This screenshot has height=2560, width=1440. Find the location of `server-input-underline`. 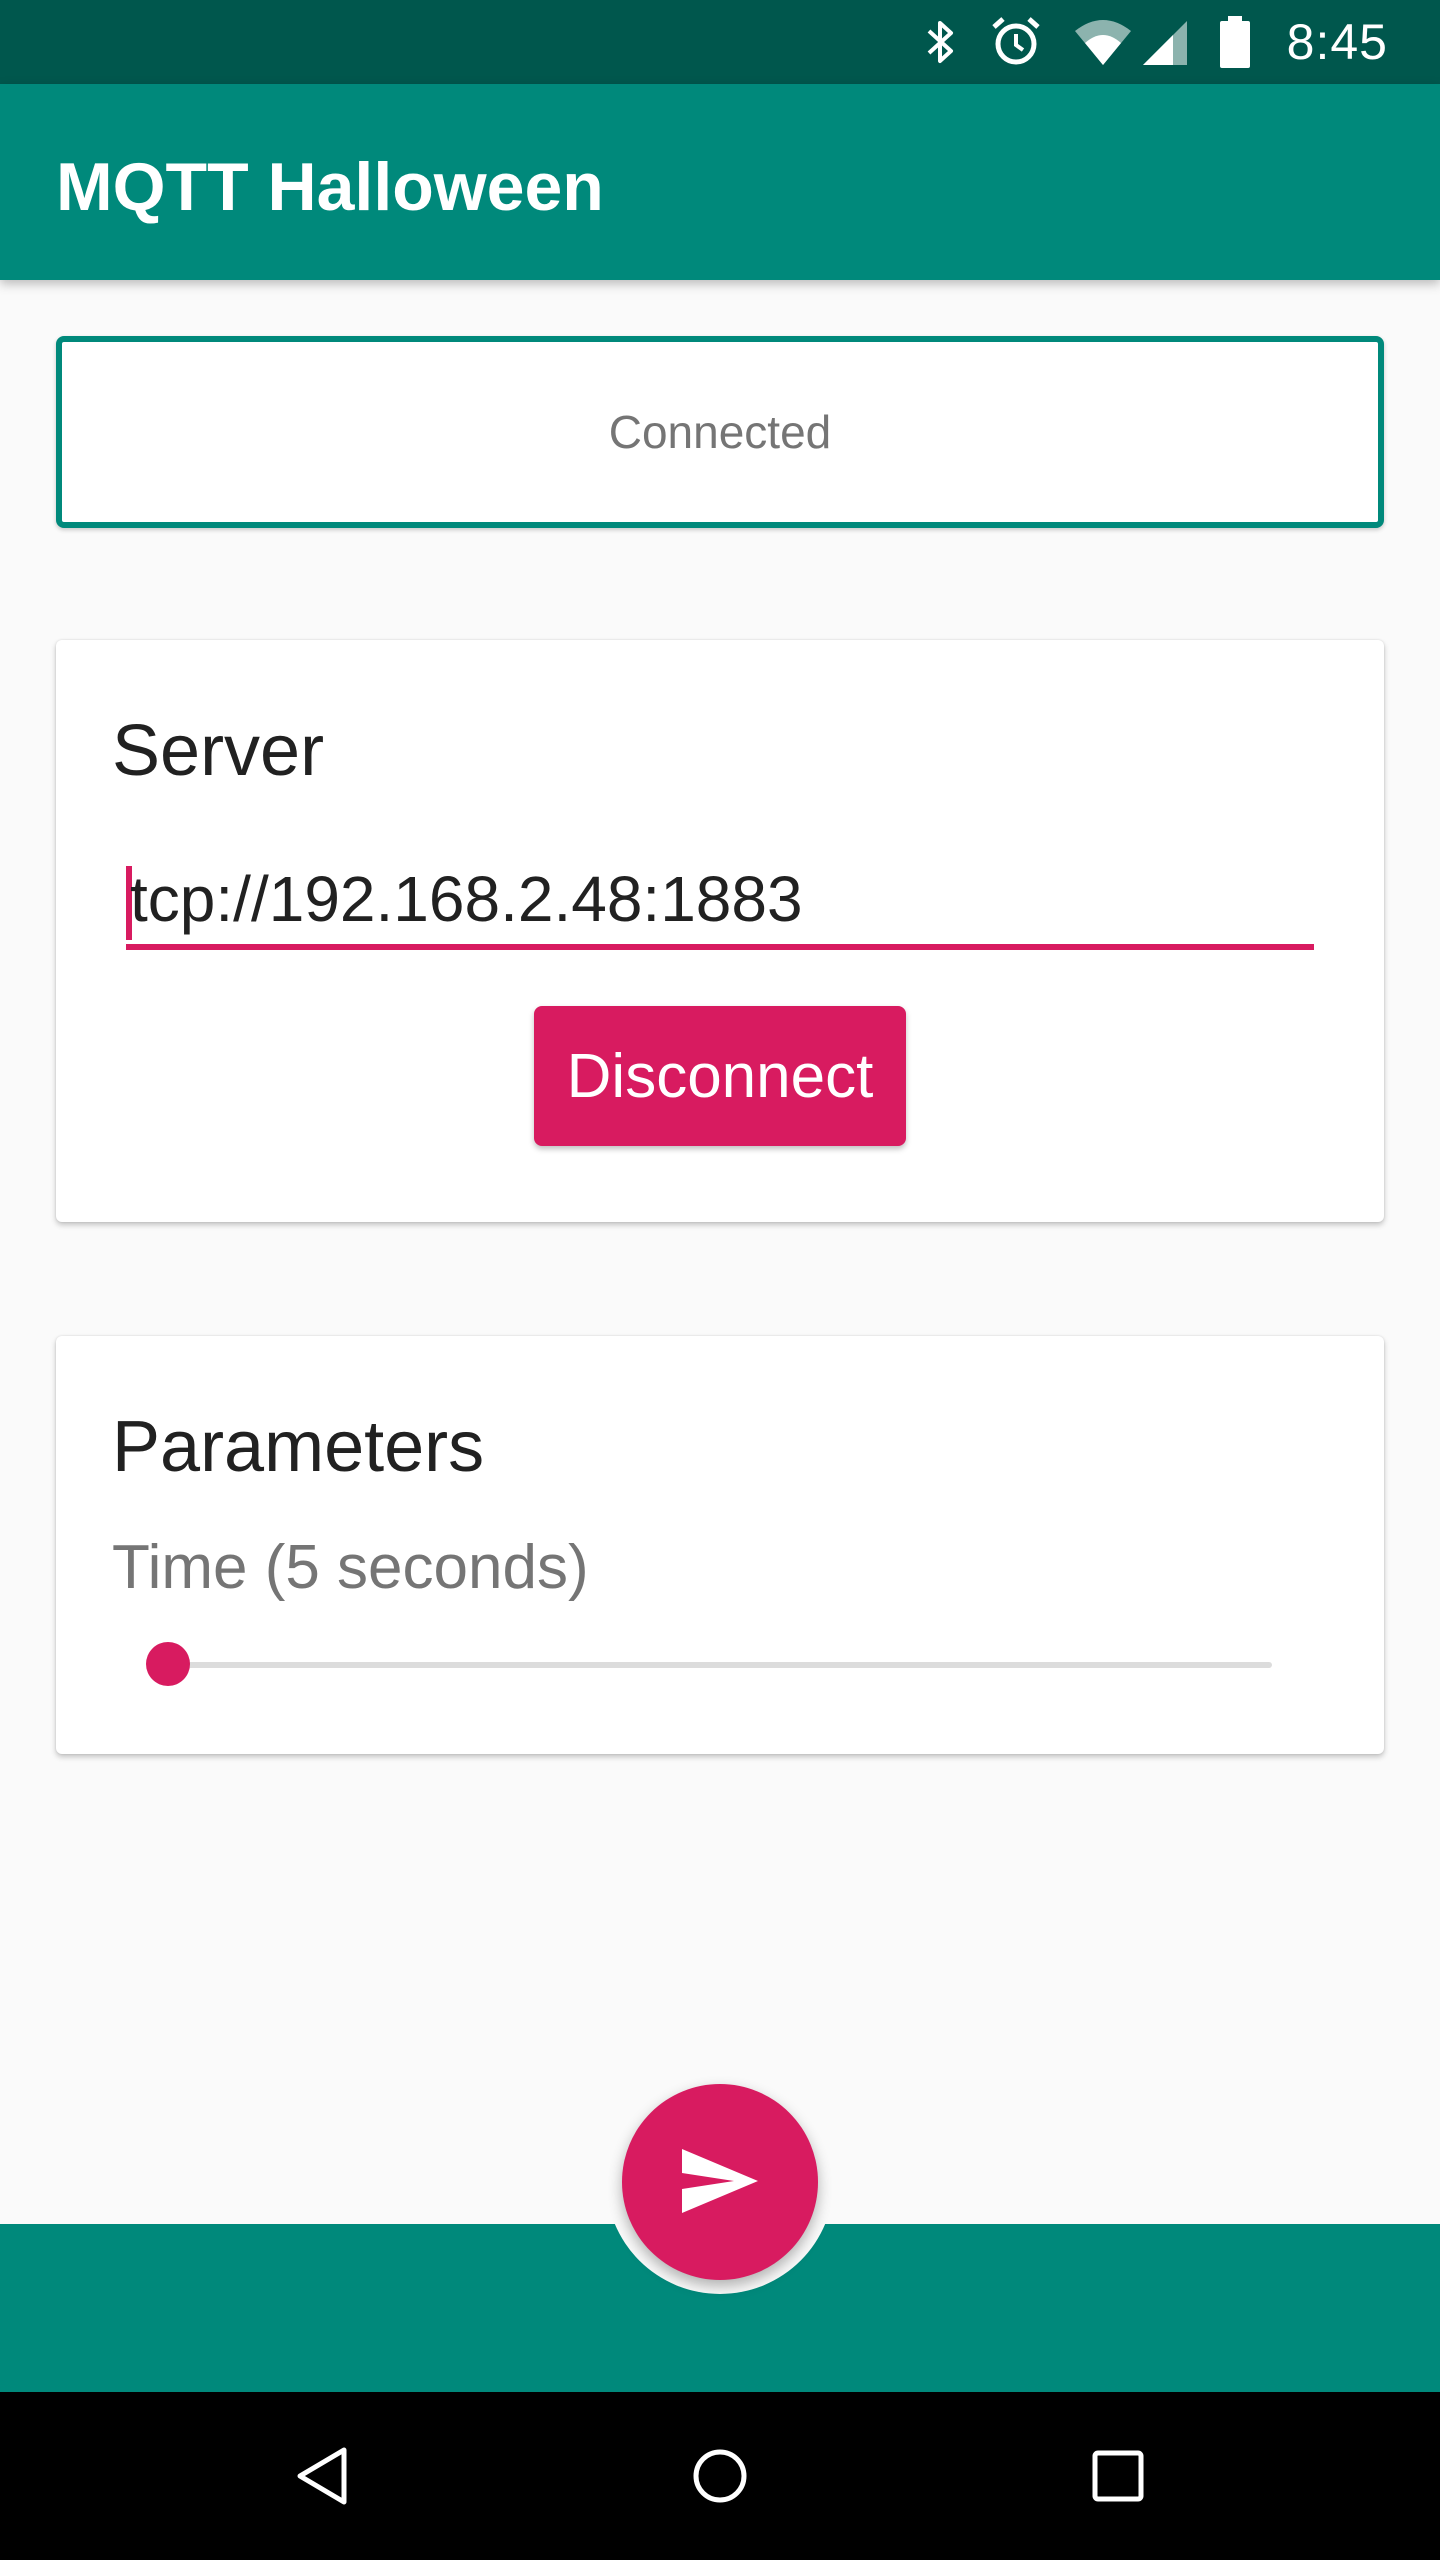

server-input-underline is located at coordinates (720, 902).